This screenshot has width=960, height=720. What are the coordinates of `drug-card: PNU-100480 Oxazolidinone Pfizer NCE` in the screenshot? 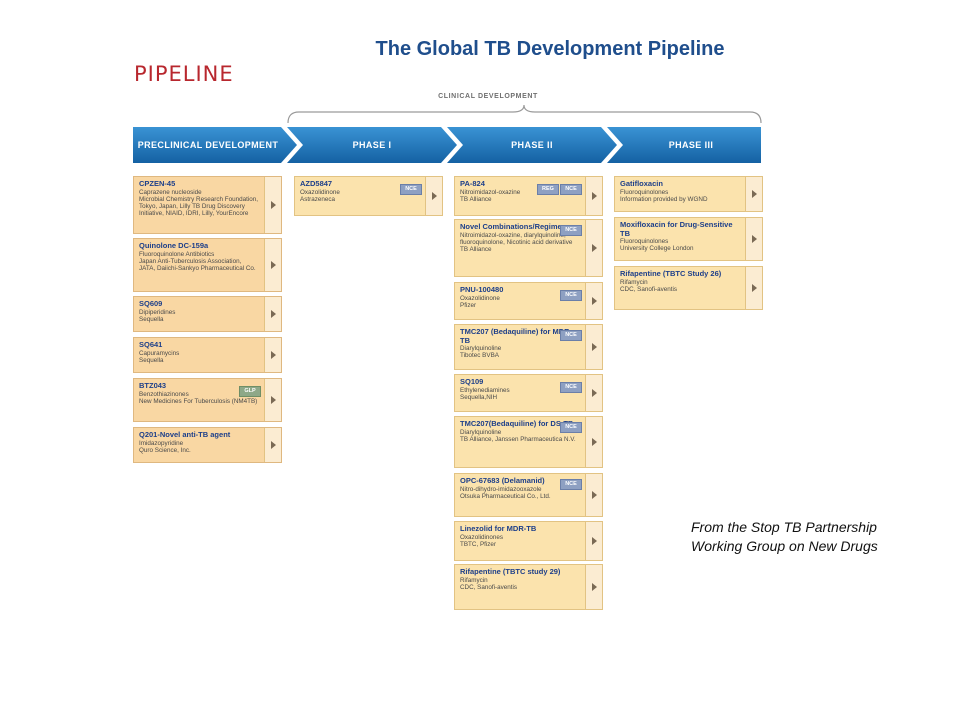 It's located at (528, 301).